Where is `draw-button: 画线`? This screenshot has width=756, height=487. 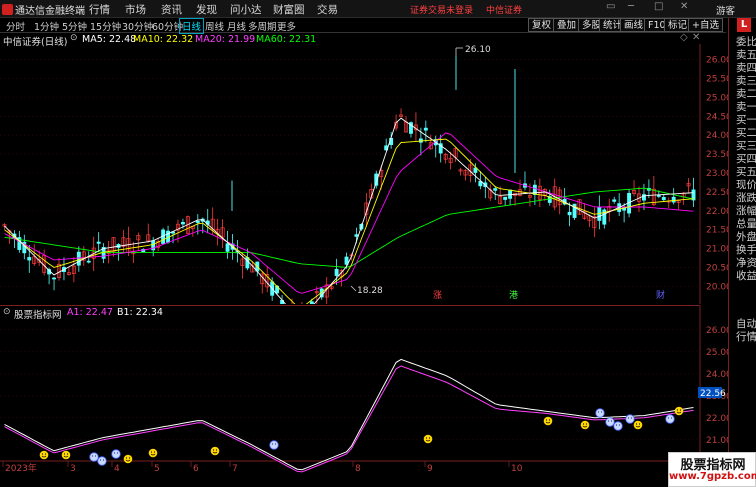 draw-button: 画线 is located at coordinates (634, 25).